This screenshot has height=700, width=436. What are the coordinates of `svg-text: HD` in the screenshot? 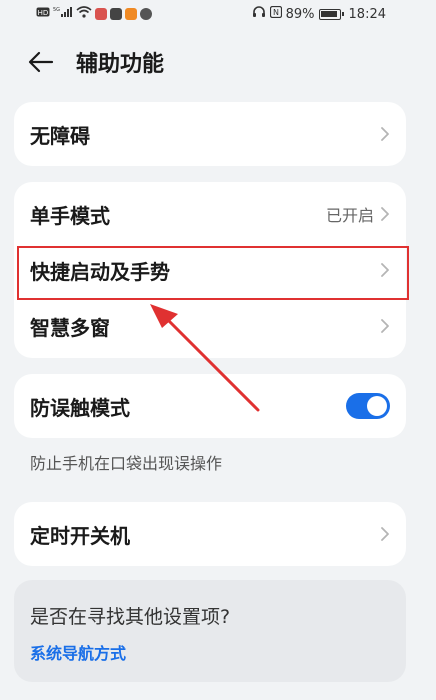 It's located at (43, 13).